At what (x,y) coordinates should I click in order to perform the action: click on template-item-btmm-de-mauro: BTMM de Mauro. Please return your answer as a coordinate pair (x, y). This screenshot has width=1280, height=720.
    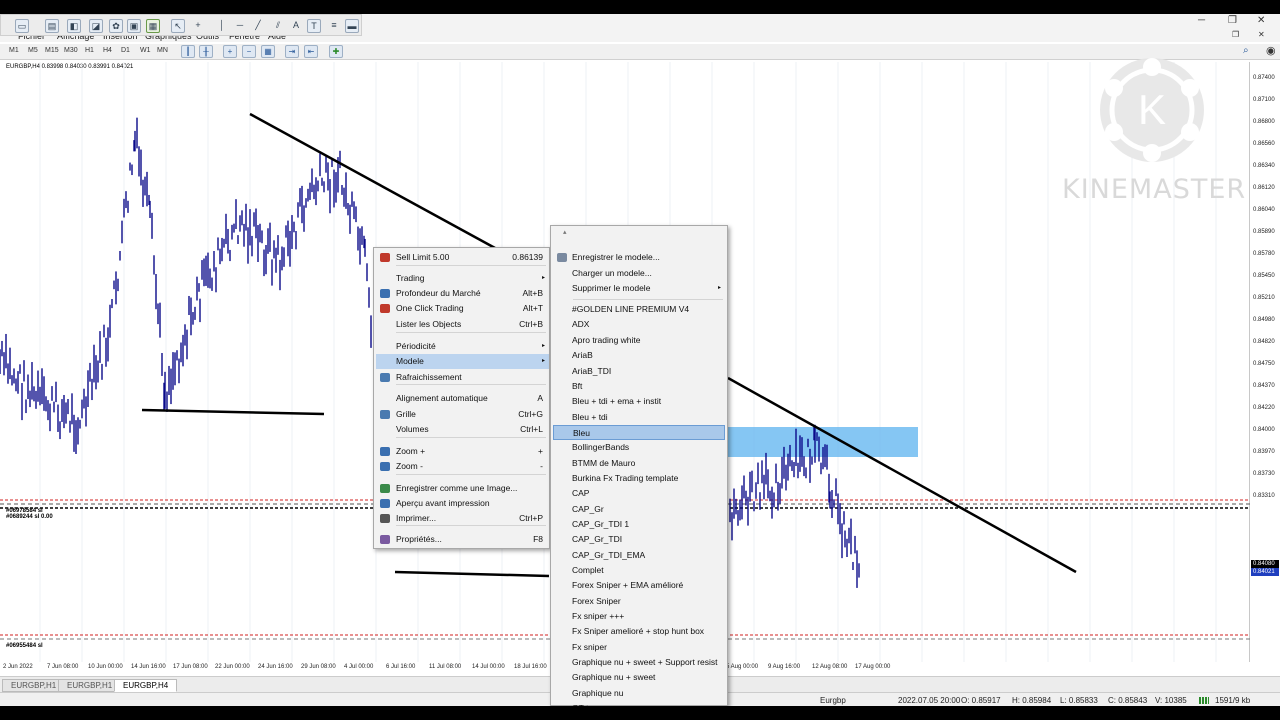
    Looking at the image, I should click on (639, 463).